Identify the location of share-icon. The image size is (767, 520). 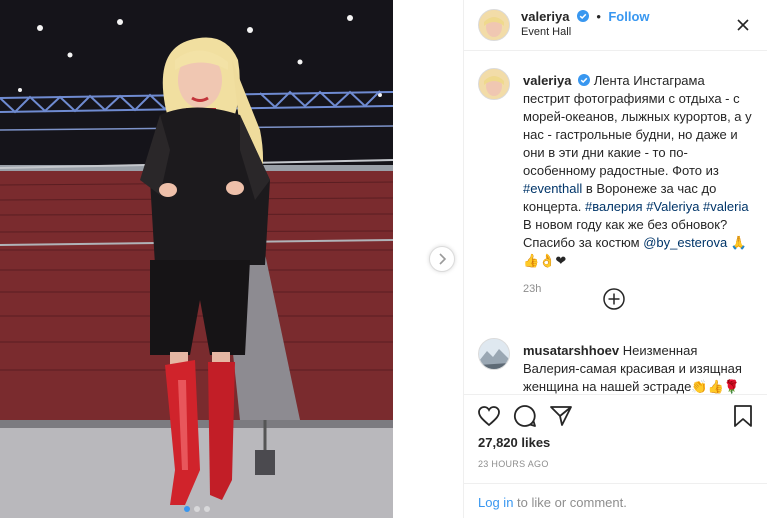
(561, 416).